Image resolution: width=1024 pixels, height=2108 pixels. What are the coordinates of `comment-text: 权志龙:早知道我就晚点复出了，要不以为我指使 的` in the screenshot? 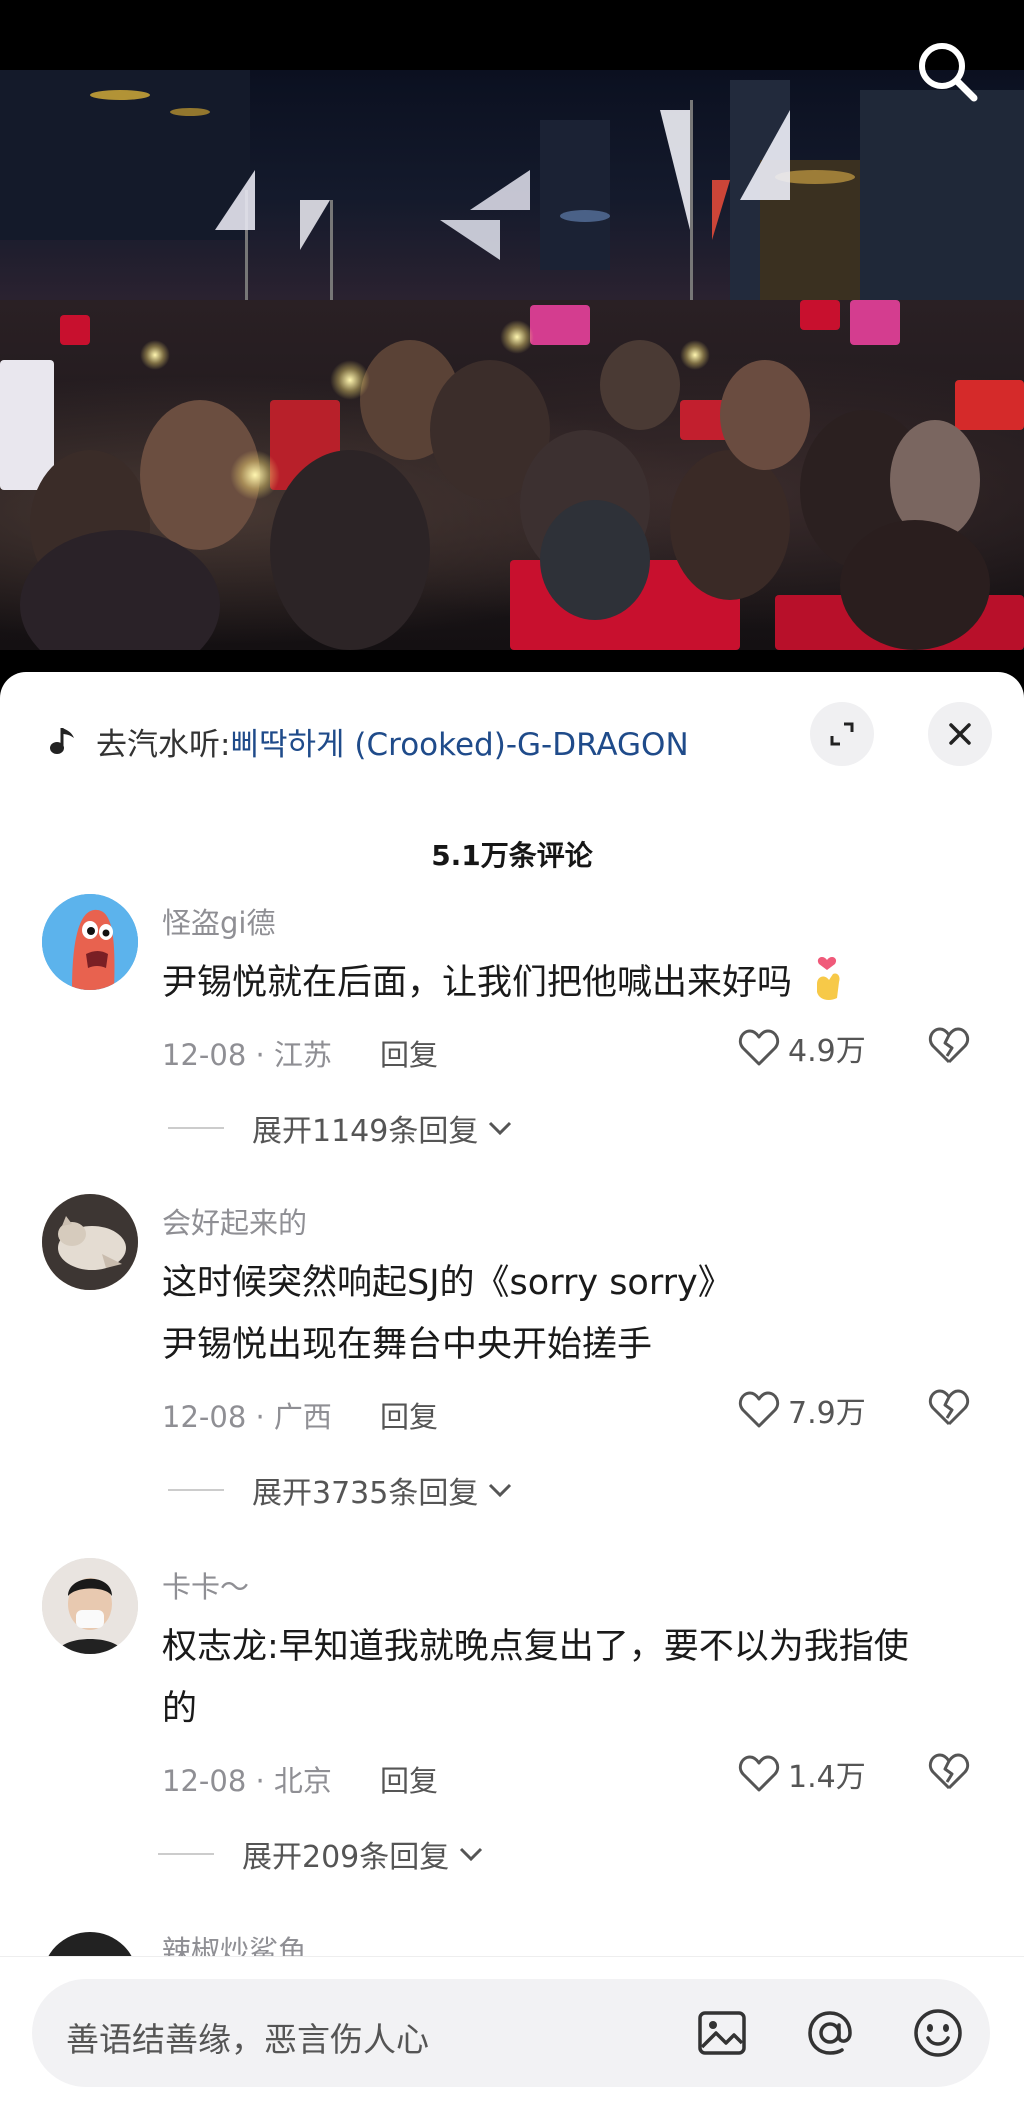 It's located at (572, 1678).